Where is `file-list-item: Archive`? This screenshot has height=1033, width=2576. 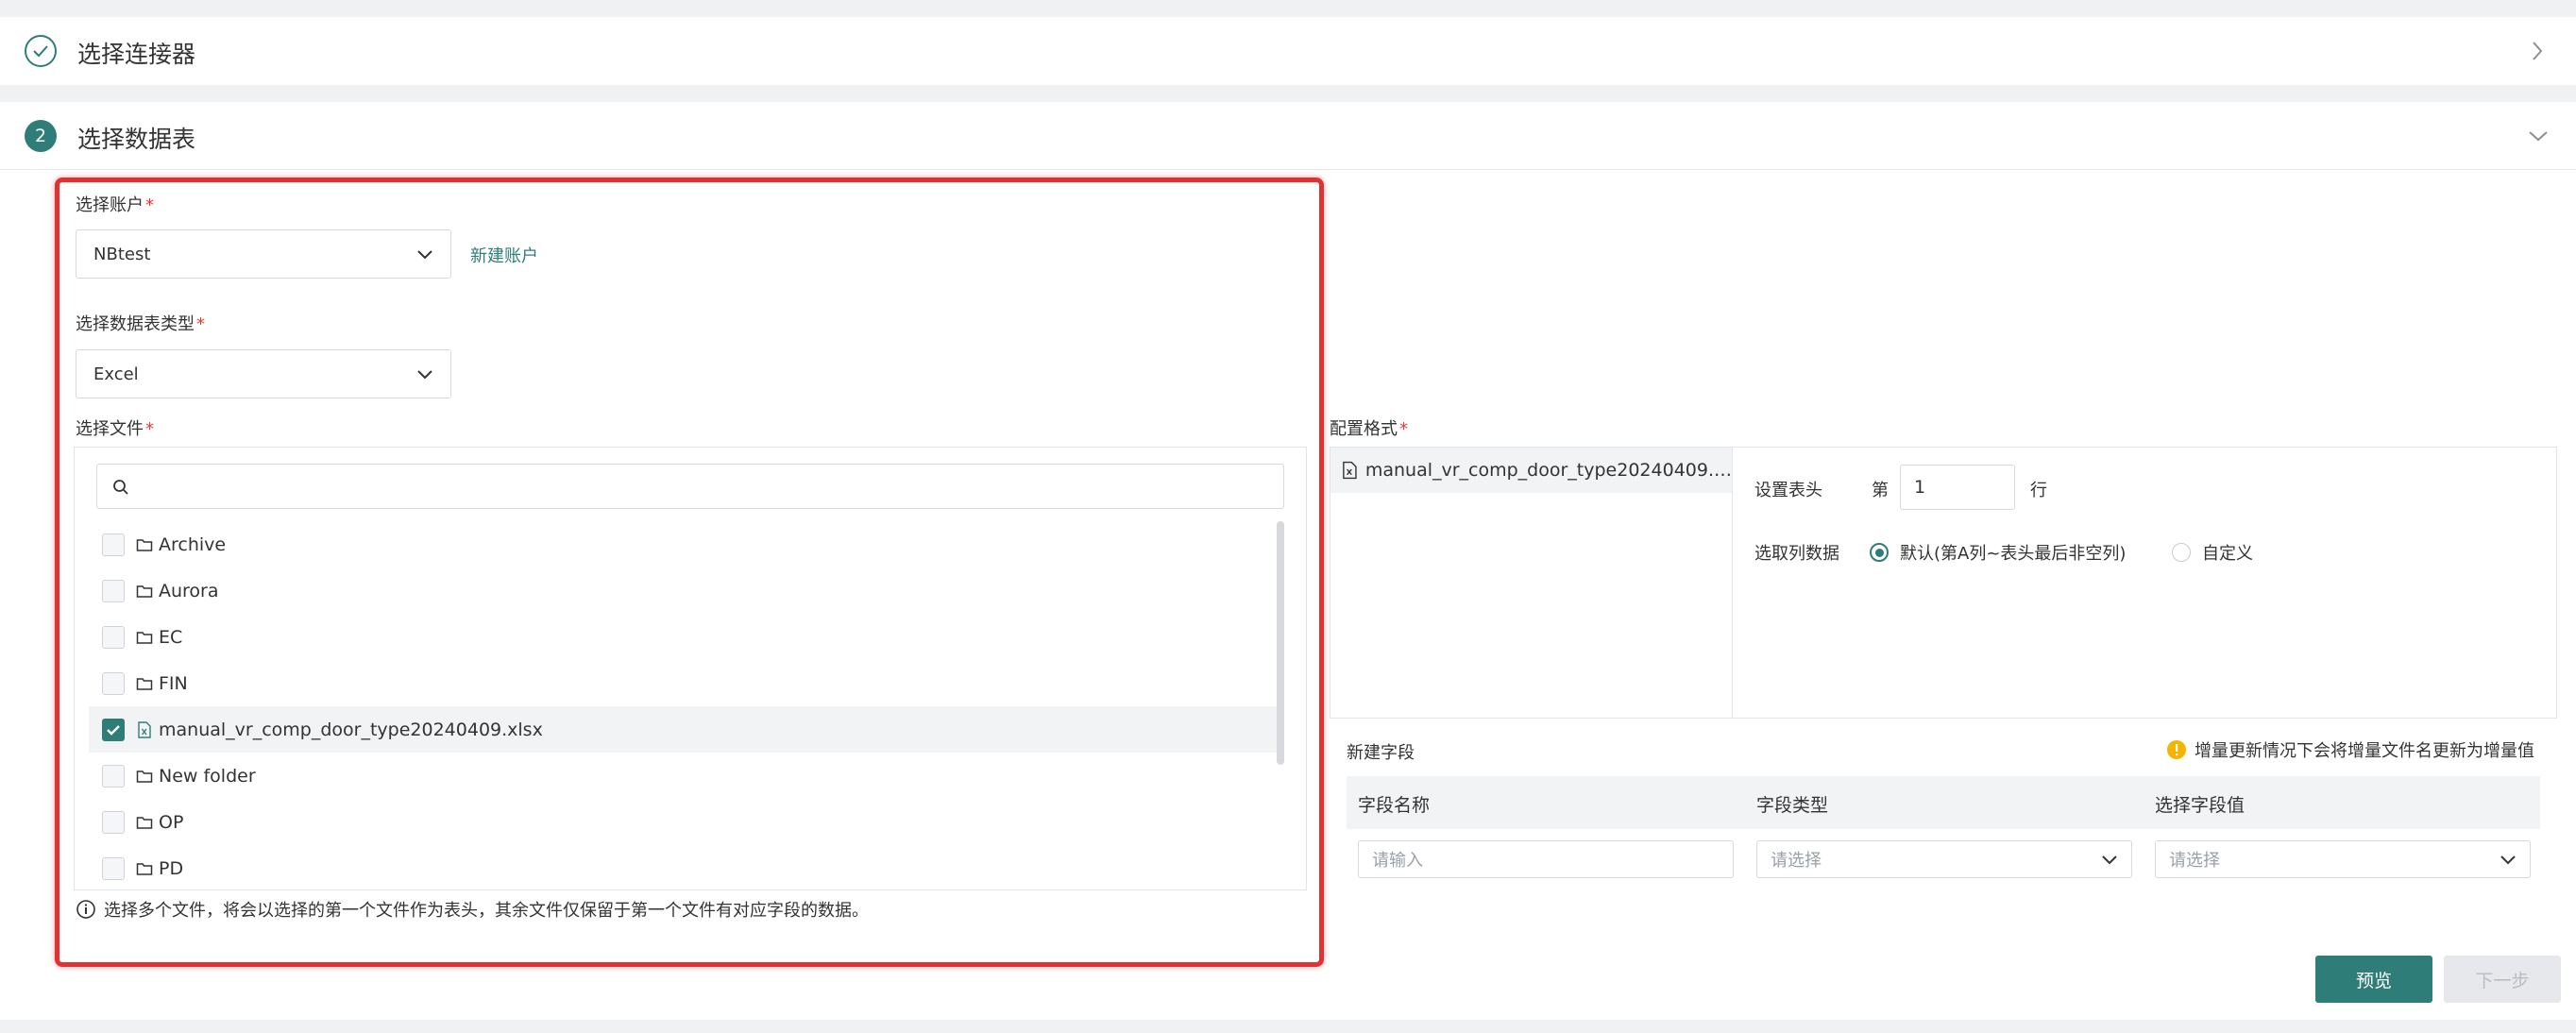
file-list-item: Archive is located at coordinates (684, 544).